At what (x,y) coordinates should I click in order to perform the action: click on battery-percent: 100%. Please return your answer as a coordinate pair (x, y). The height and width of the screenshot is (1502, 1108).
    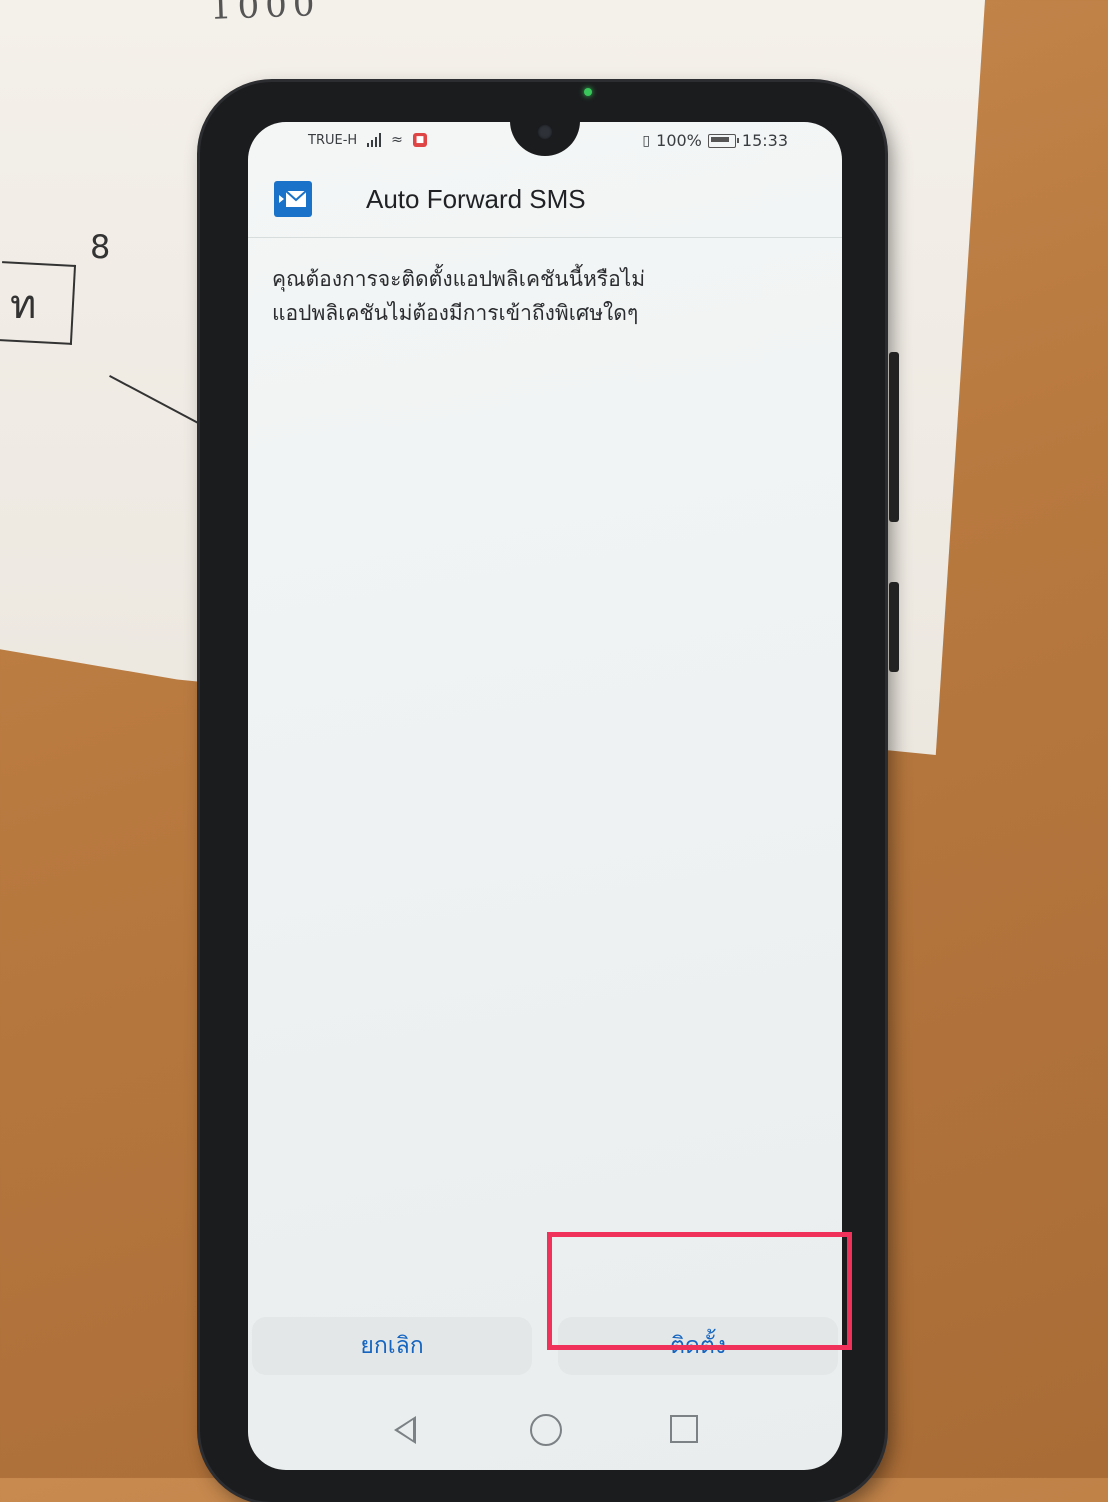
    Looking at the image, I should click on (679, 140).